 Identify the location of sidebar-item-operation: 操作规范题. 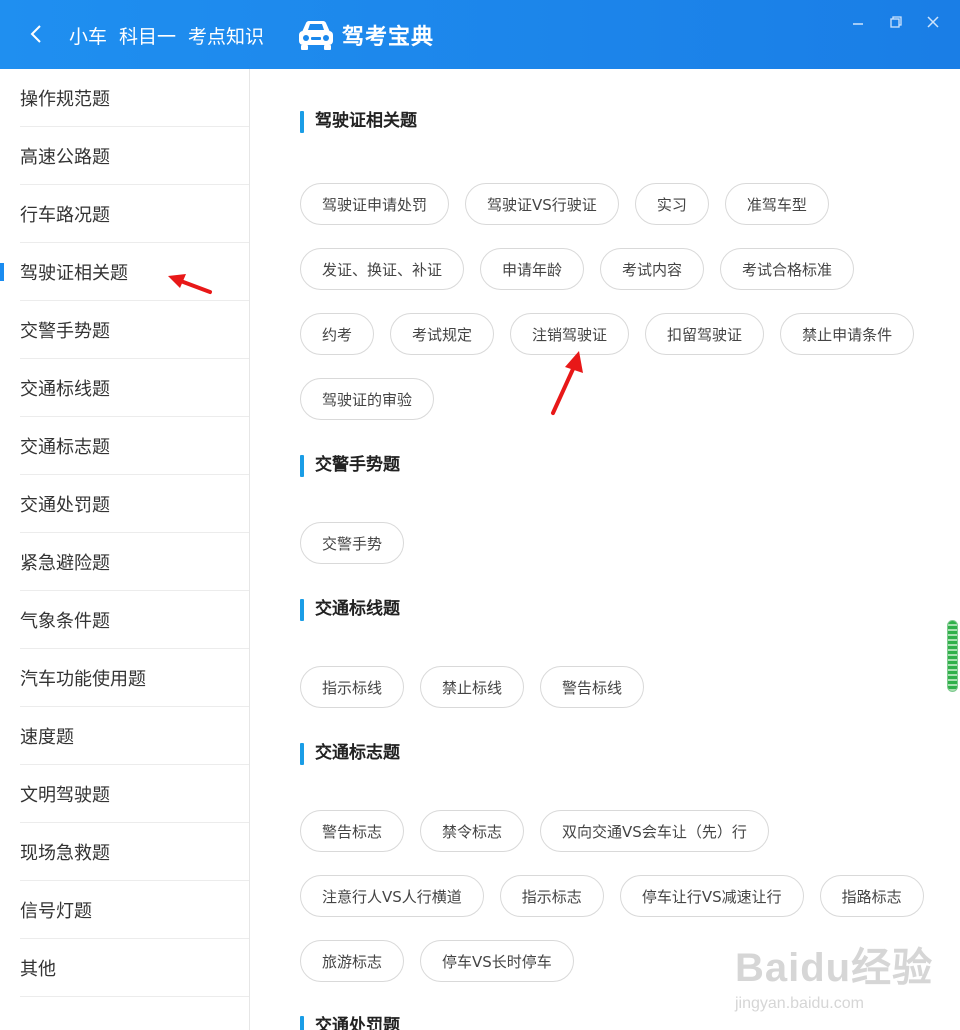
(134, 98).